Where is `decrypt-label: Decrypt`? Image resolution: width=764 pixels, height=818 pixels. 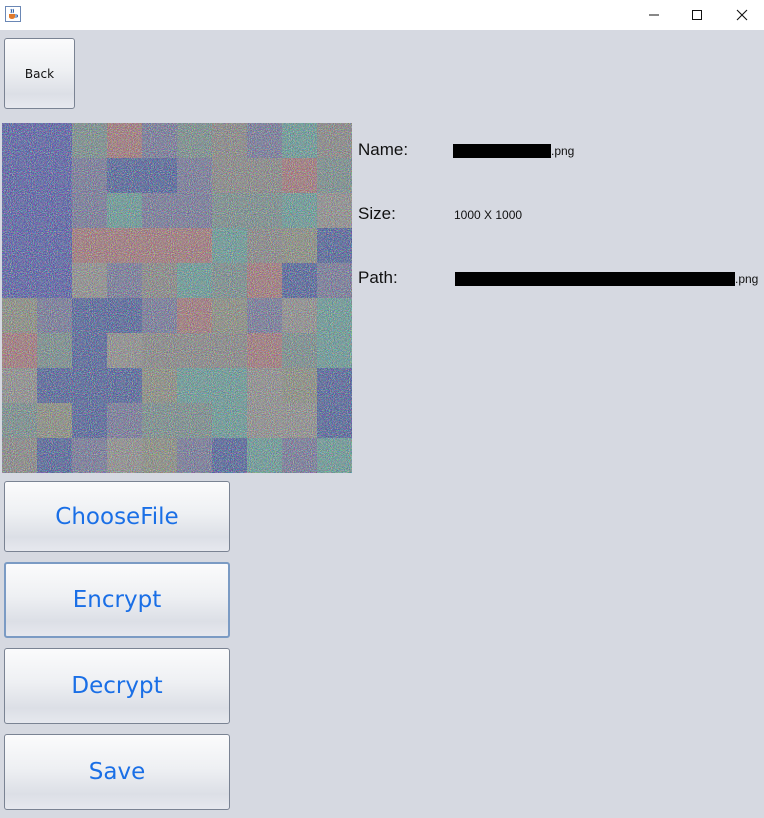 decrypt-label: Decrypt is located at coordinates (117, 686).